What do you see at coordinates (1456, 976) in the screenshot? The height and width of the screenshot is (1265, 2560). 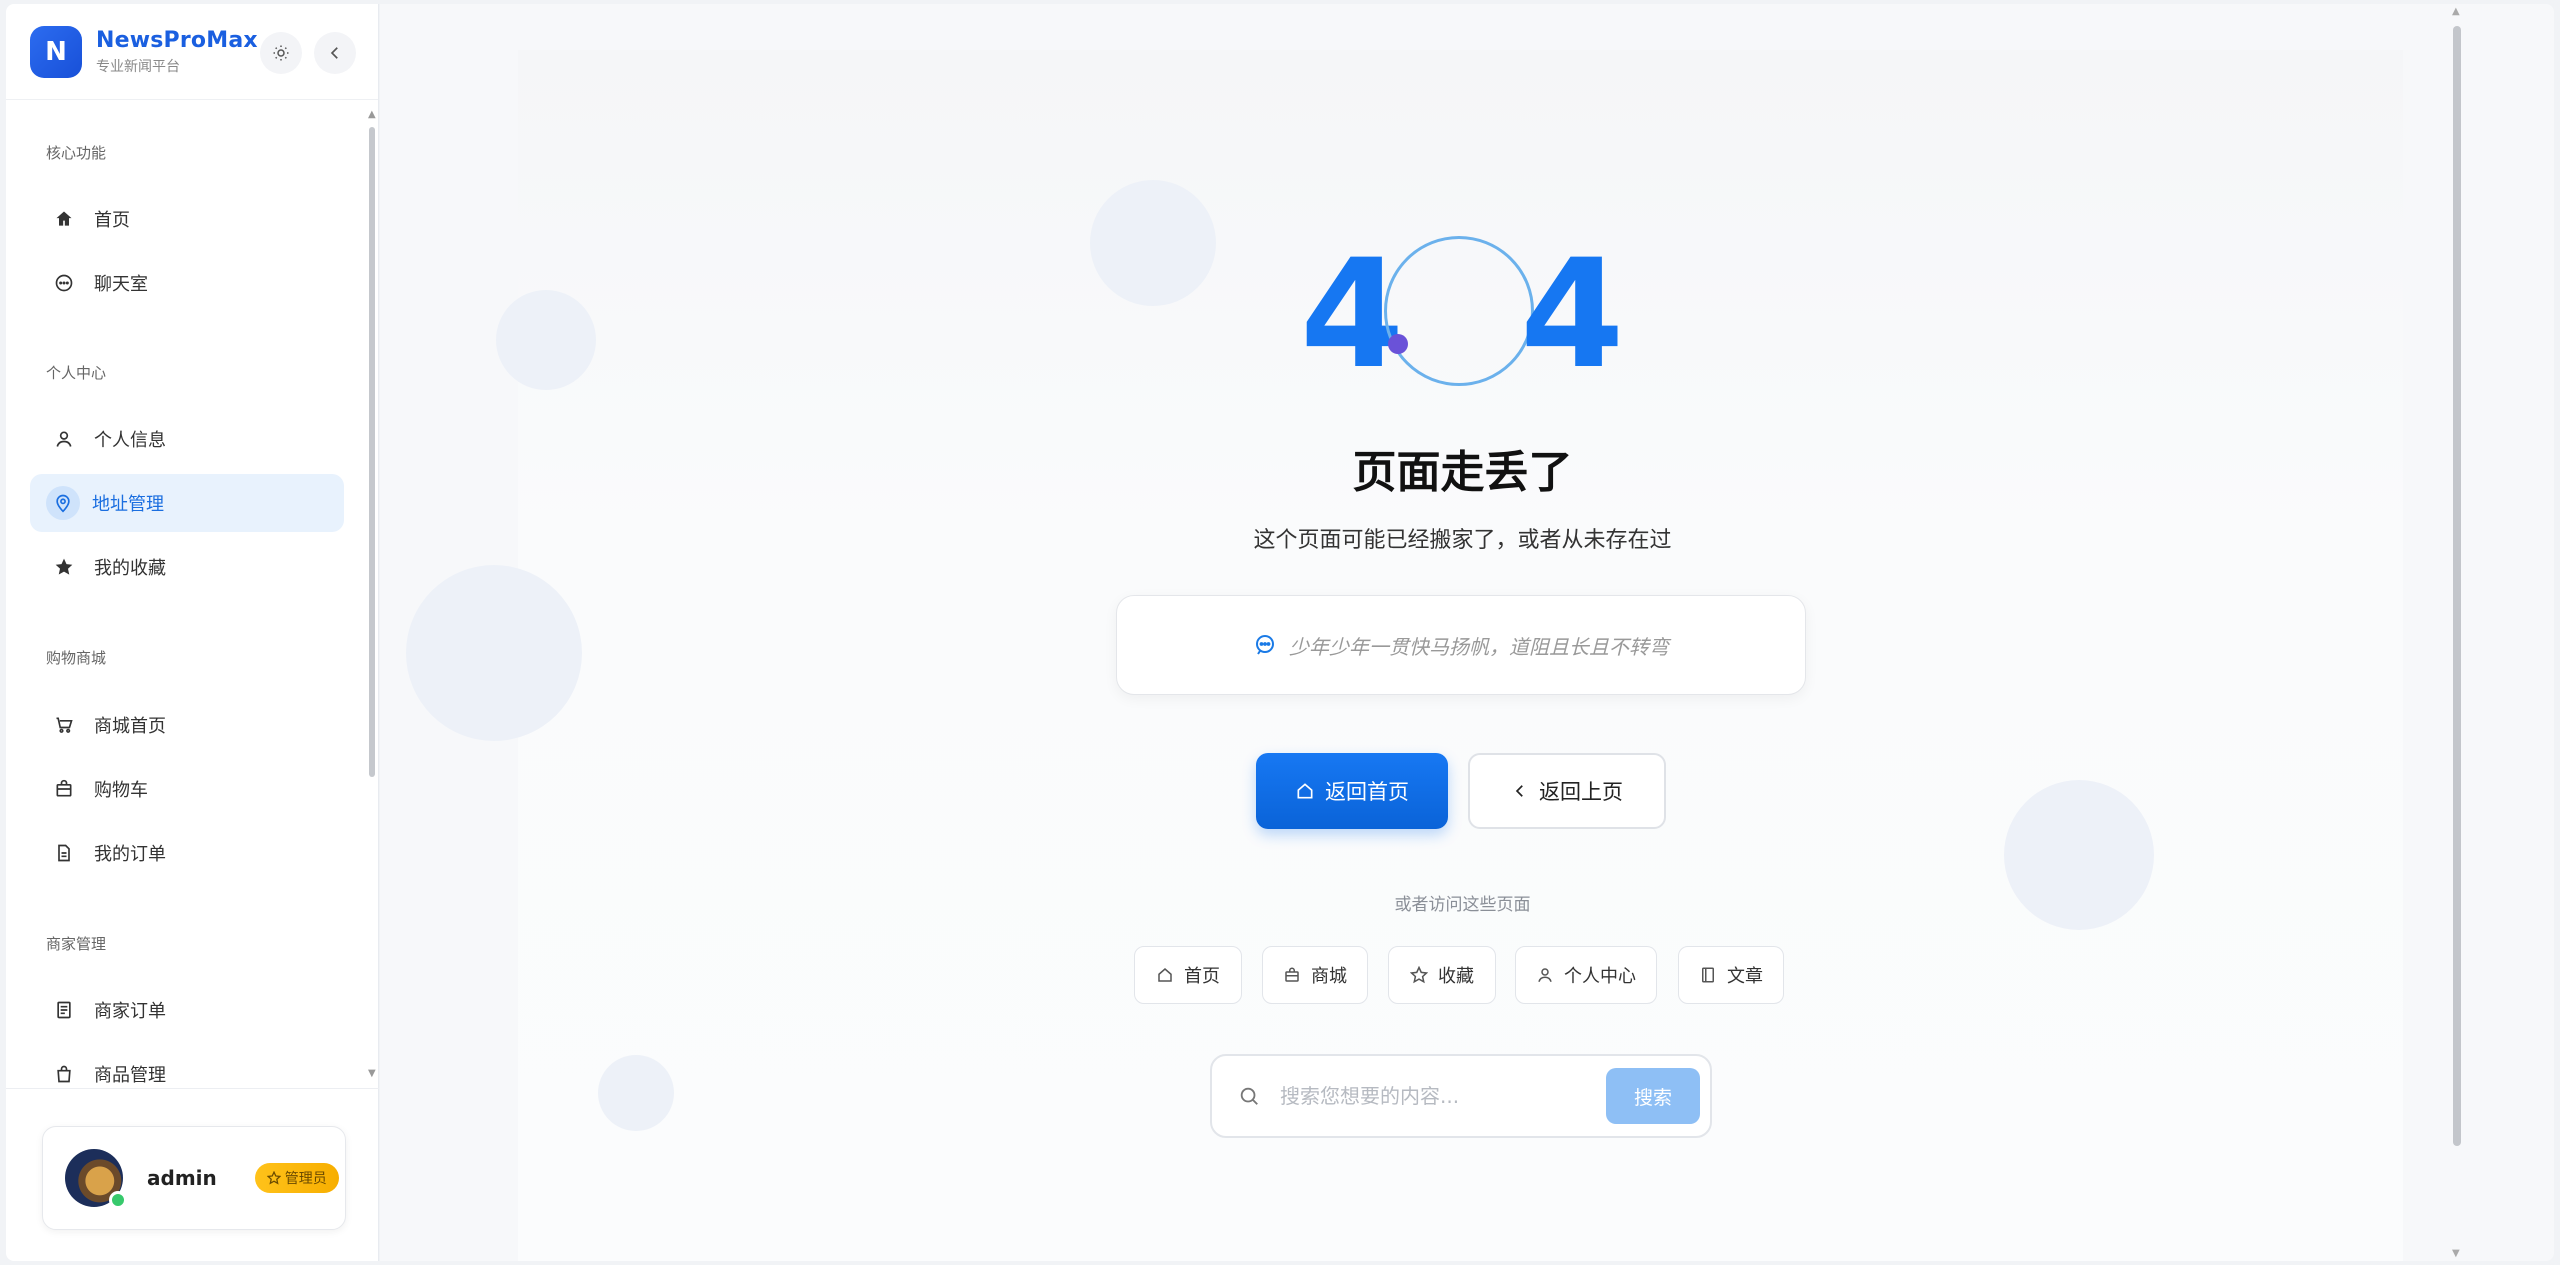 I see `quick-link-label: 收藏` at bounding box center [1456, 976].